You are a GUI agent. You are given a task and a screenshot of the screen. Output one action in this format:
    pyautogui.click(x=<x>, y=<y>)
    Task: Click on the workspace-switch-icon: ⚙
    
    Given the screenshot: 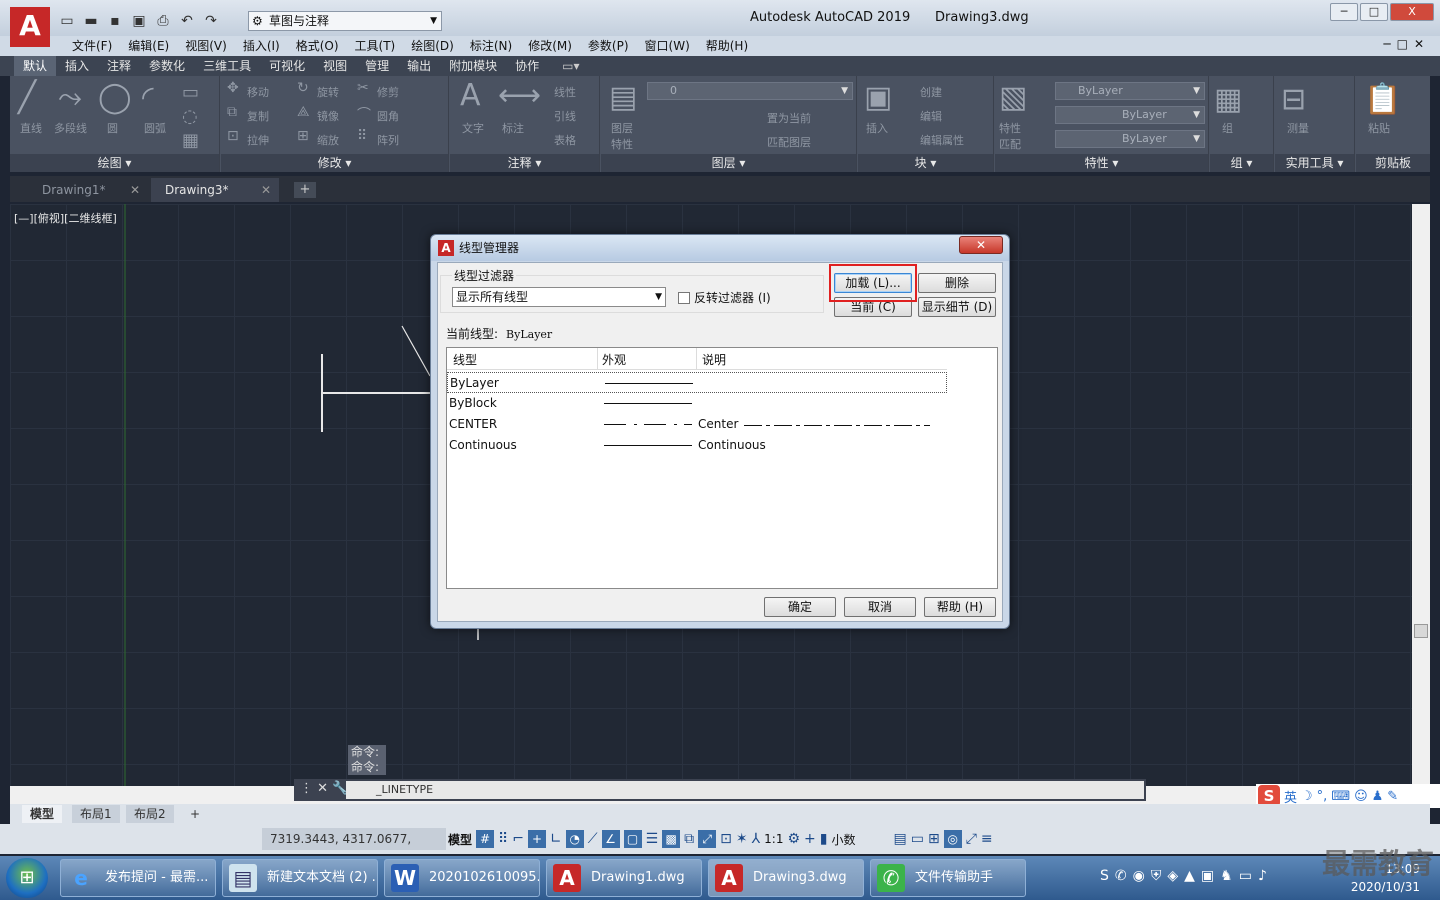 What is the action you would take?
    pyautogui.click(x=793, y=839)
    